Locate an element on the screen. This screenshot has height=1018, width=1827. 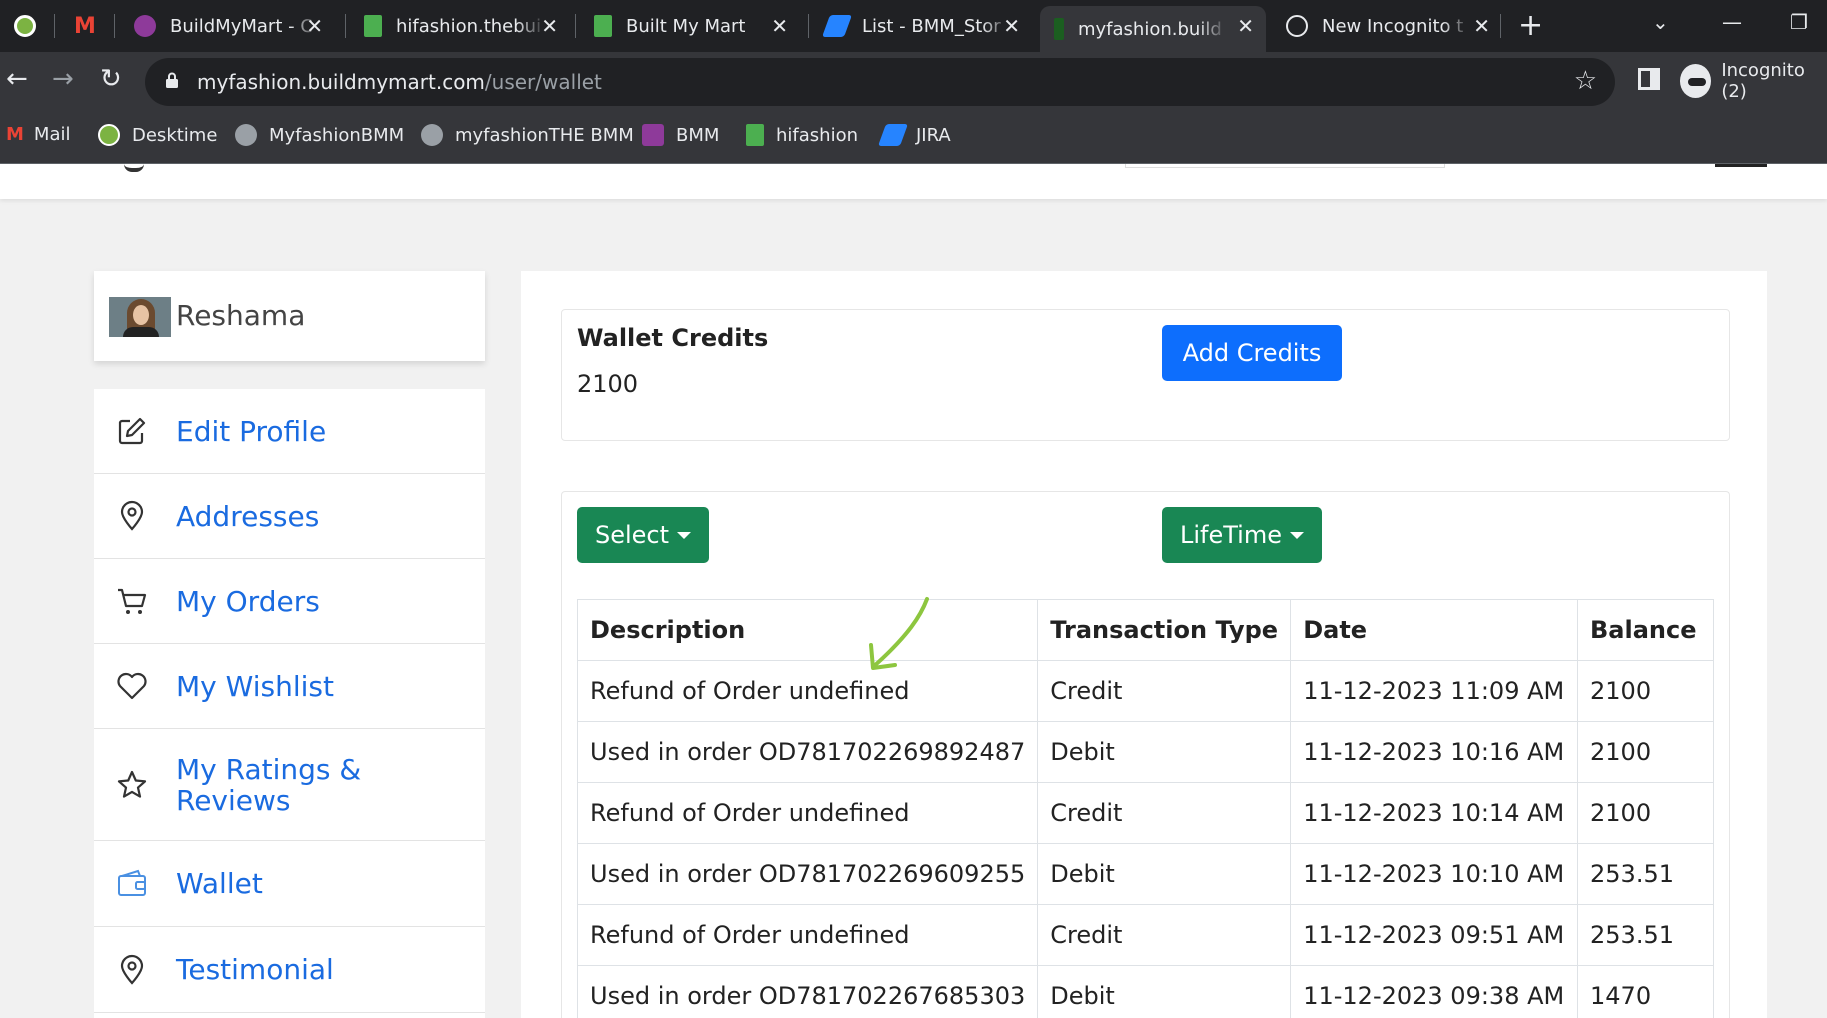
cell-date: 11-12-2023 10:16 AM is located at coordinates (1434, 752).